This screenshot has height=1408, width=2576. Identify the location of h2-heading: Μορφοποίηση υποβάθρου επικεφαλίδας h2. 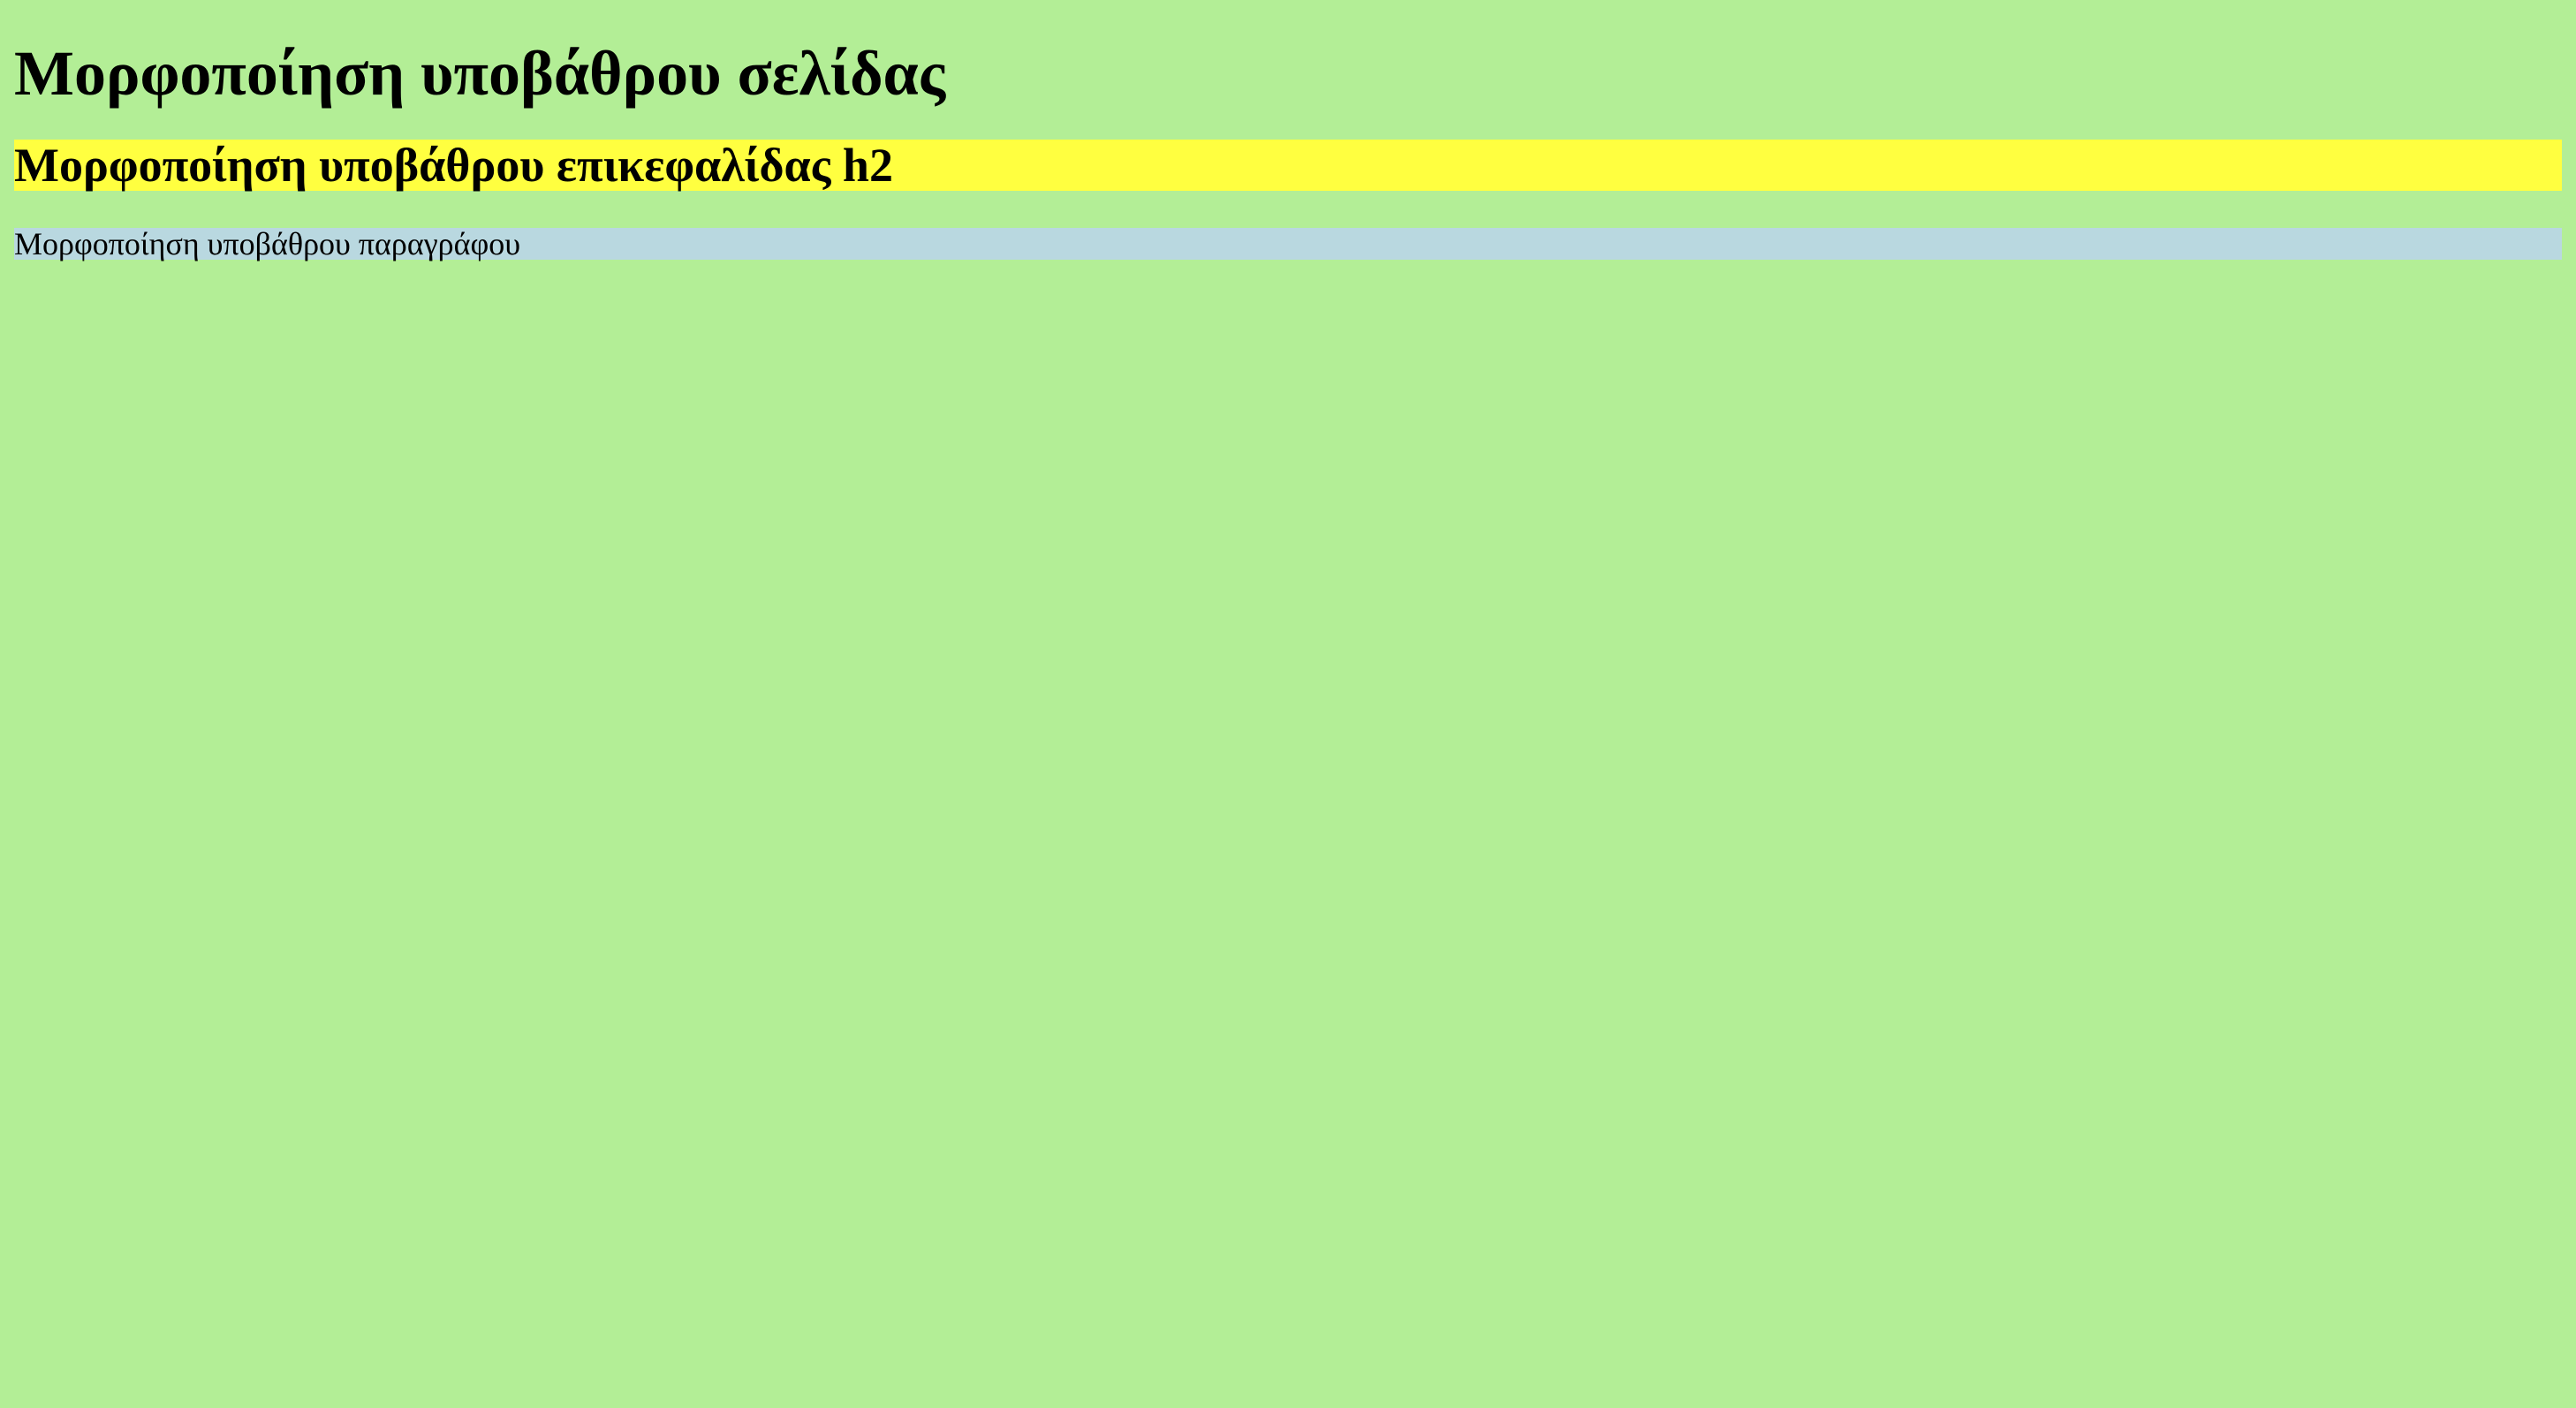
(1288, 165).